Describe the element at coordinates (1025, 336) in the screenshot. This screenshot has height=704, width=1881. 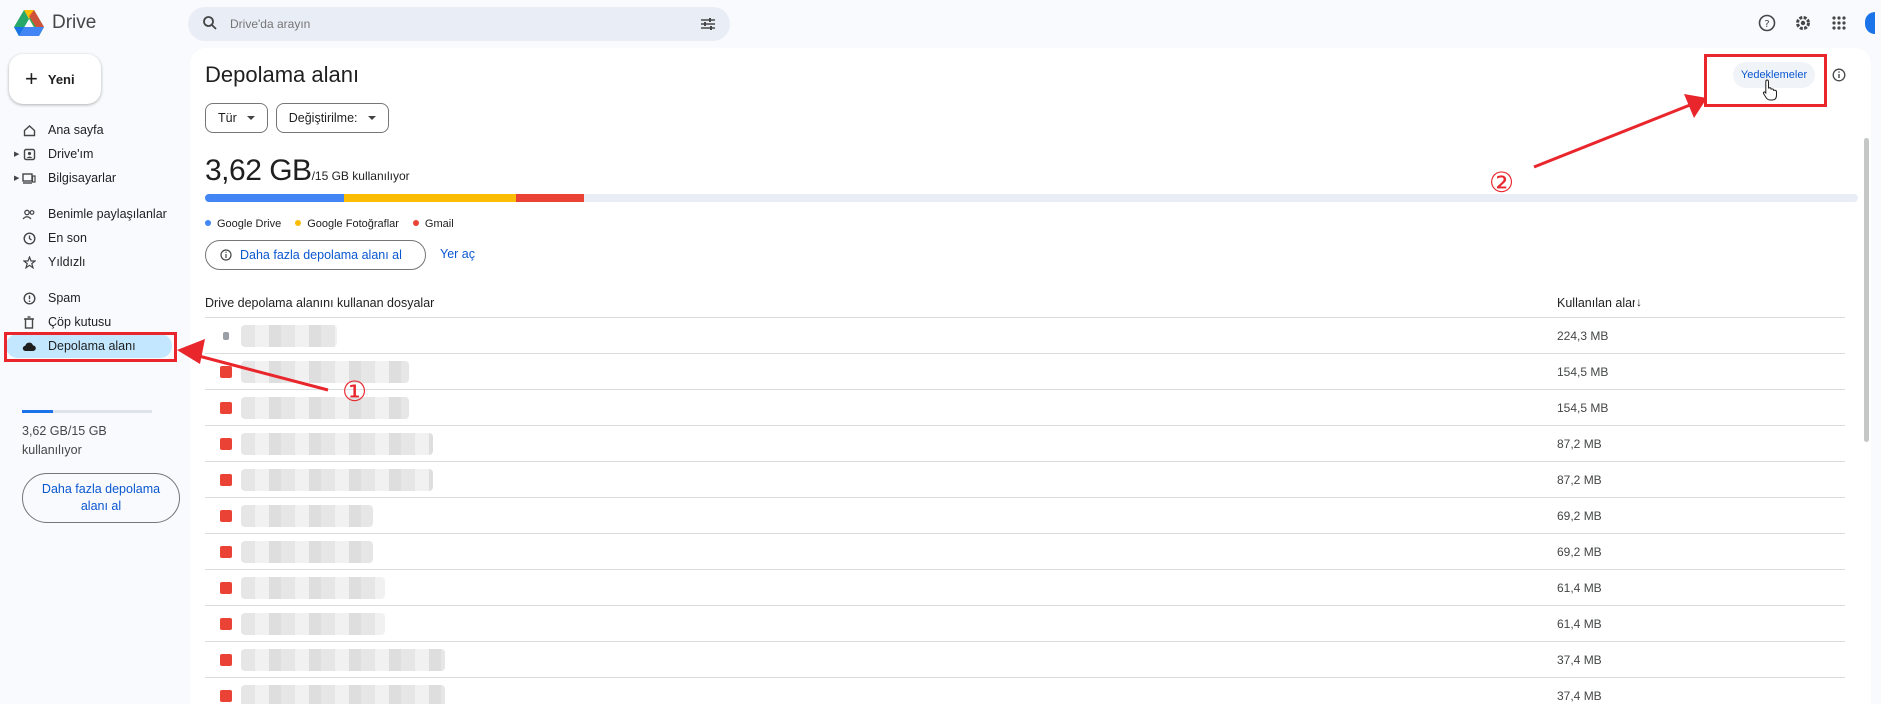
I see `table-row: 224,3 MB` at that location.